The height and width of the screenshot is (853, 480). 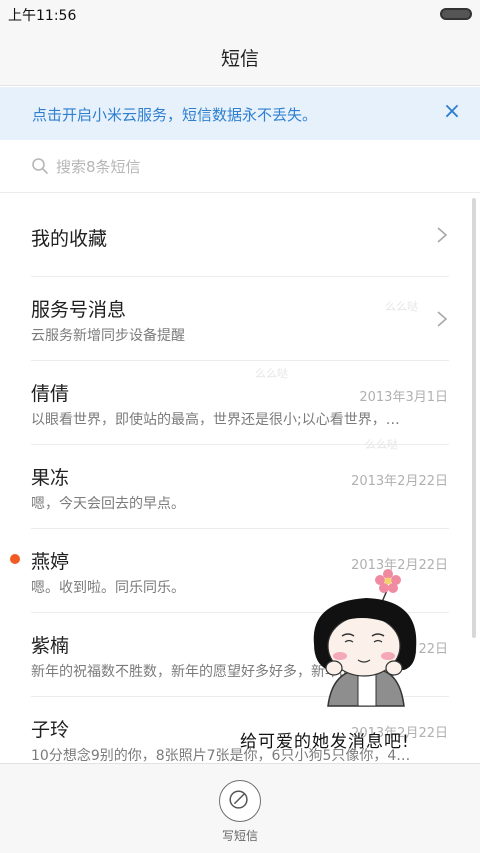 I want to click on banner-text: 点击开启小米云服务，短信数据永不丢失。, so click(x=174, y=114).